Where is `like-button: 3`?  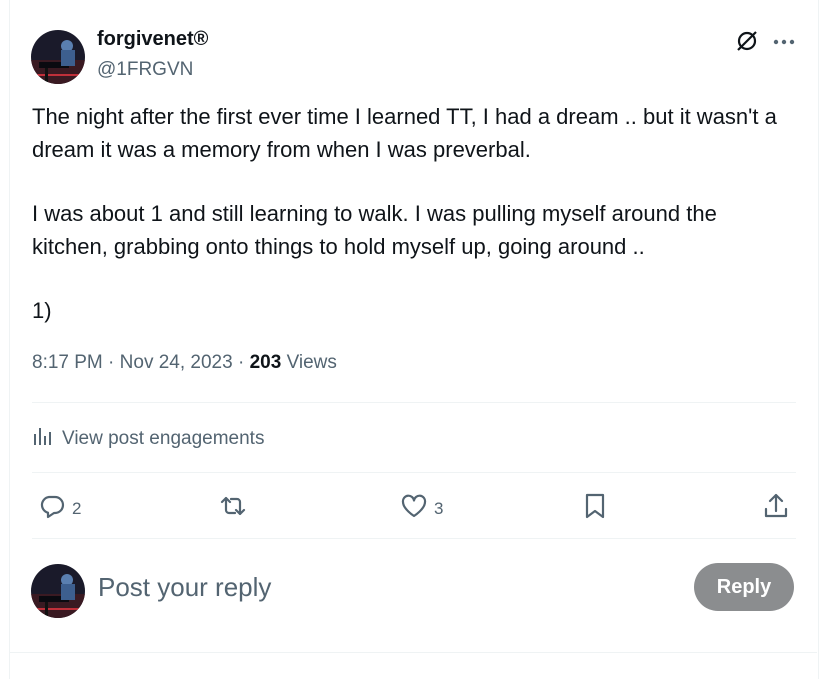 like-button: 3 is located at coordinates (421, 508).